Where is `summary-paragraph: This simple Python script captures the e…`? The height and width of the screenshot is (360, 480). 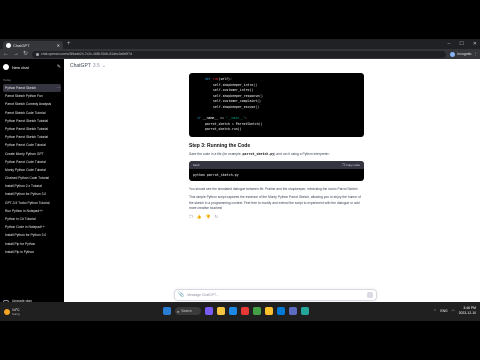 summary-paragraph: This simple Python script captures the e… is located at coordinates (275, 202).